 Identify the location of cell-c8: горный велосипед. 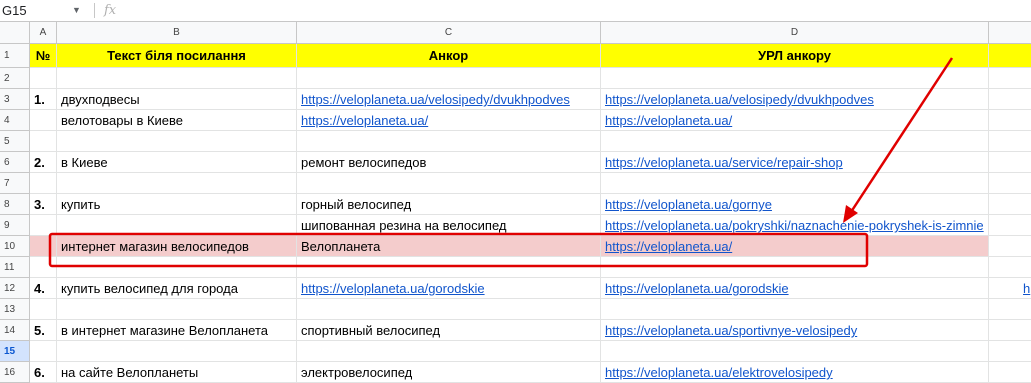
(449, 204).